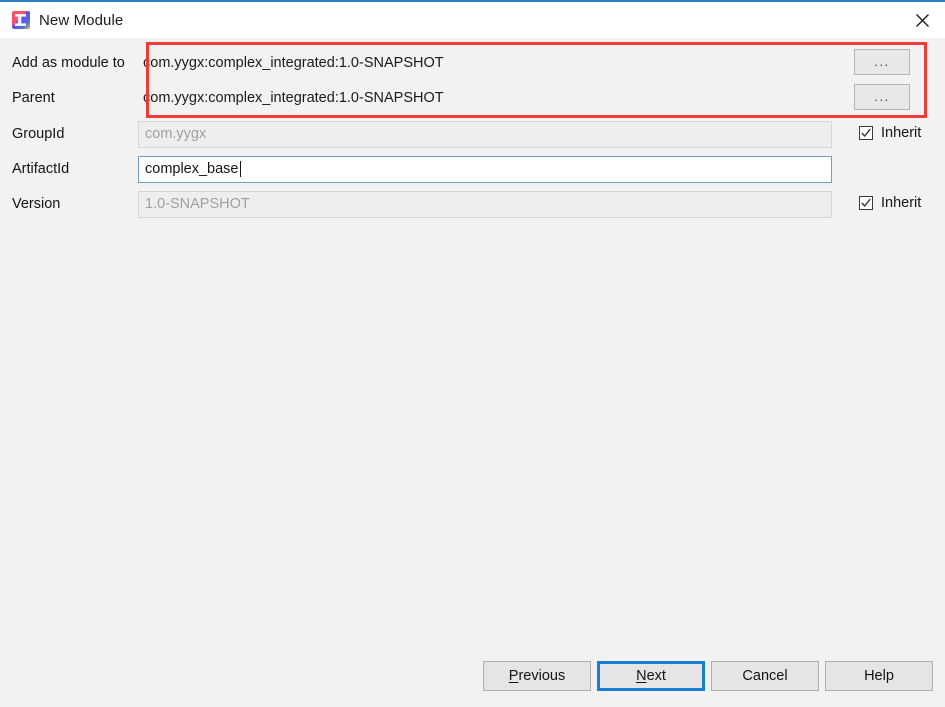 The height and width of the screenshot is (707, 945). Describe the element at coordinates (472, 20) in the screenshot. I see `title-bar: New Module` at that location.